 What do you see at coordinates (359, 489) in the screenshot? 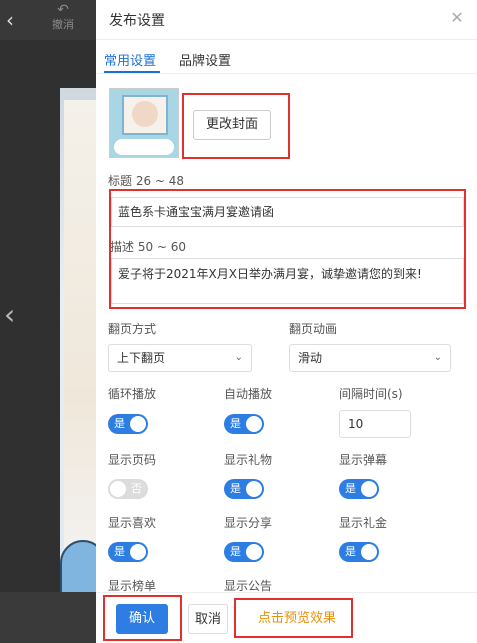
I see `danmaku-toggle: 是` at bounding box center [359, 489].